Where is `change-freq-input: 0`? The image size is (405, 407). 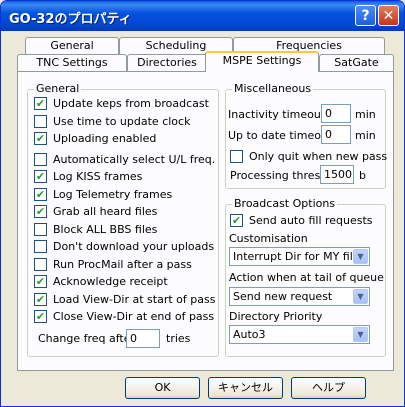
change-freq-input: 0 is located at coordinates (143, 338).